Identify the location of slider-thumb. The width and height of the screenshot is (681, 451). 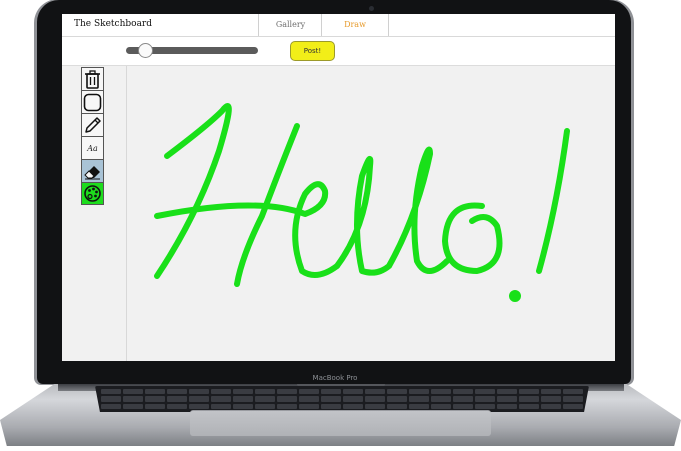
(145, 50).